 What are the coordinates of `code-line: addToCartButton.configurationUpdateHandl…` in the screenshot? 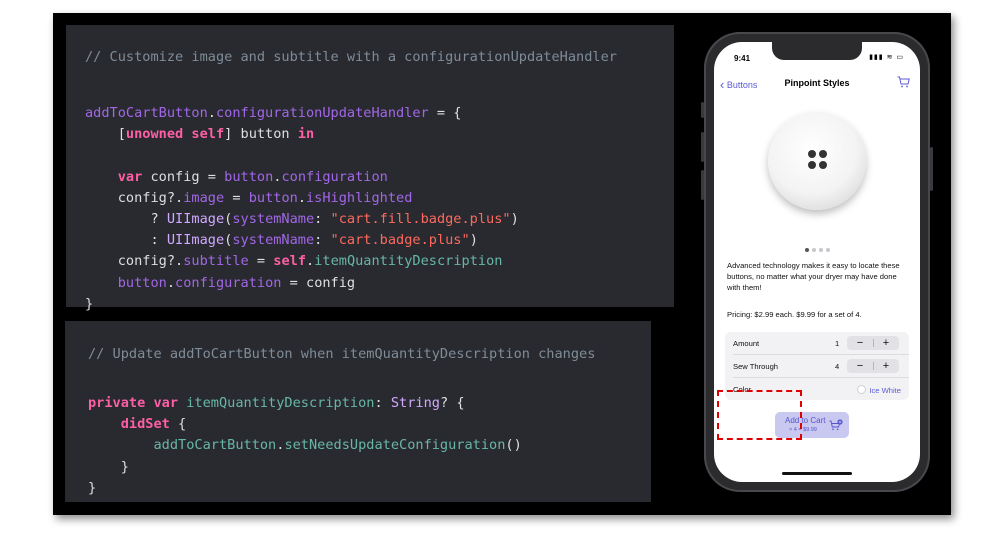 It's located at (273, 113).